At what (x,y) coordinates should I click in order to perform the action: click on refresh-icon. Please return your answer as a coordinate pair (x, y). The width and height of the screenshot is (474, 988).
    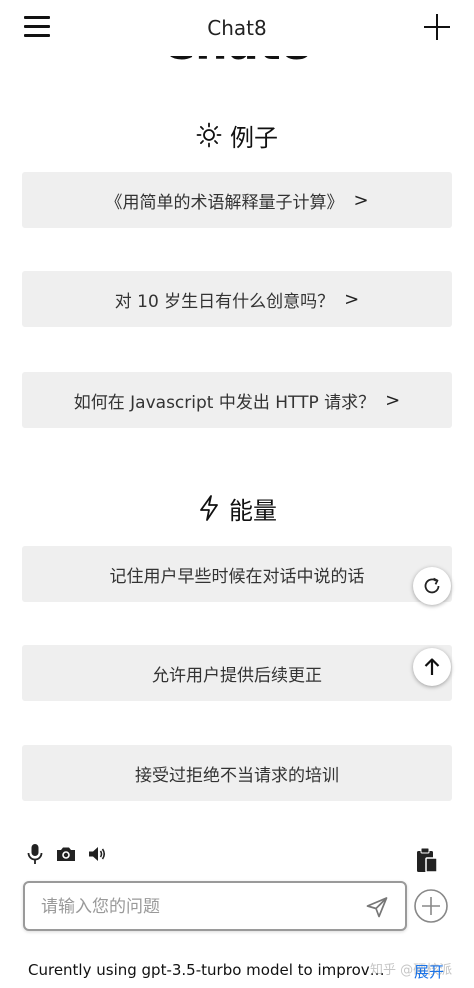
    Looking at the image, I should click on (432, 585).